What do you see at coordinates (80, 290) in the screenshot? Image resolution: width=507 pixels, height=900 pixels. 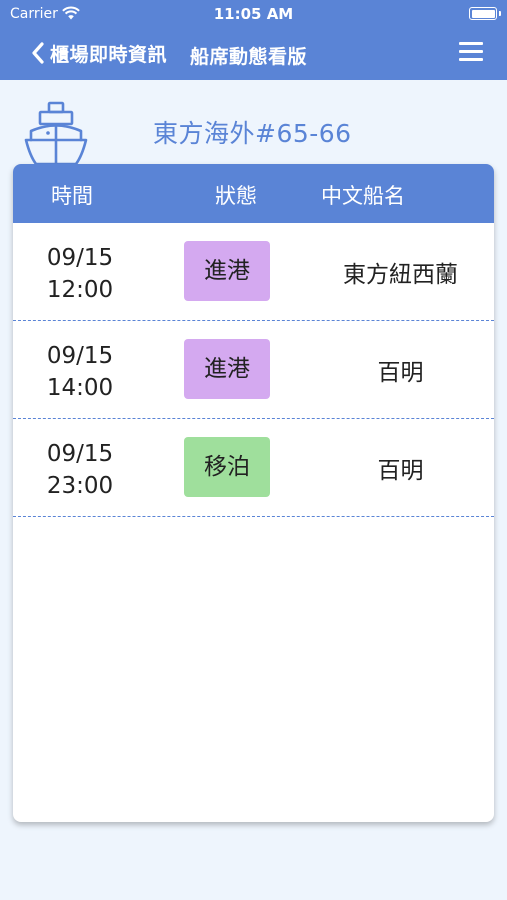 I see `row-time: 12:00` at bounding box center [80, 290].